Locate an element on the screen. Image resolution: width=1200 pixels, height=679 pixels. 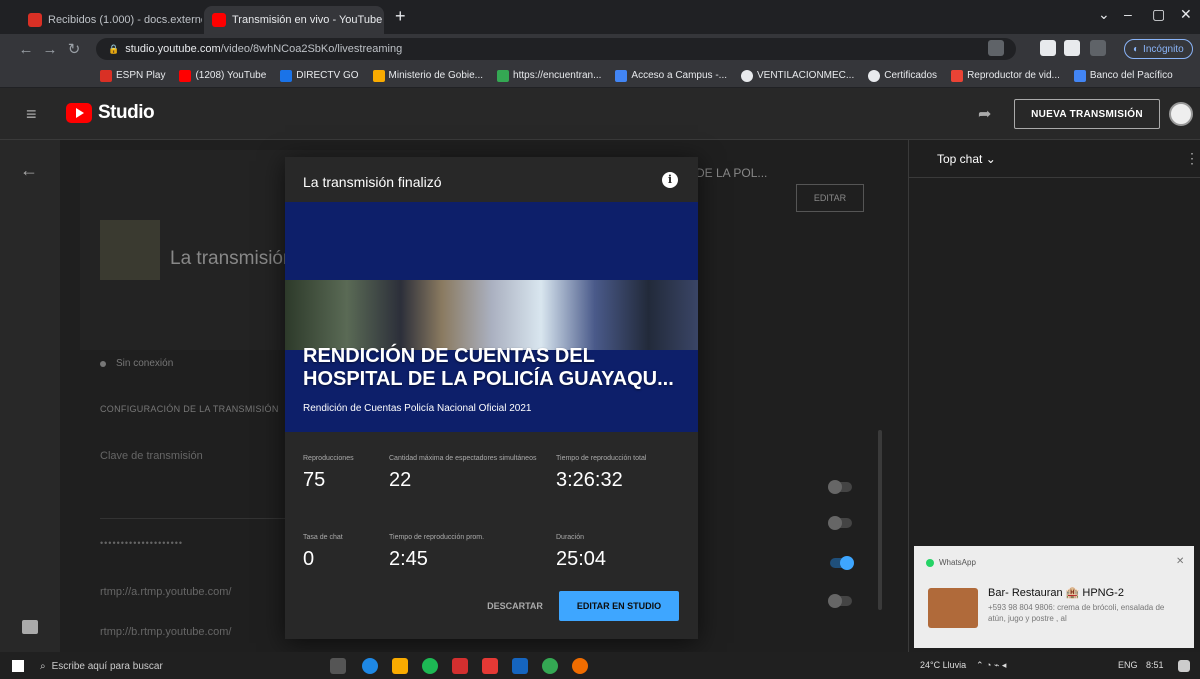
info-icon: i is located at coordinates (670, 180).